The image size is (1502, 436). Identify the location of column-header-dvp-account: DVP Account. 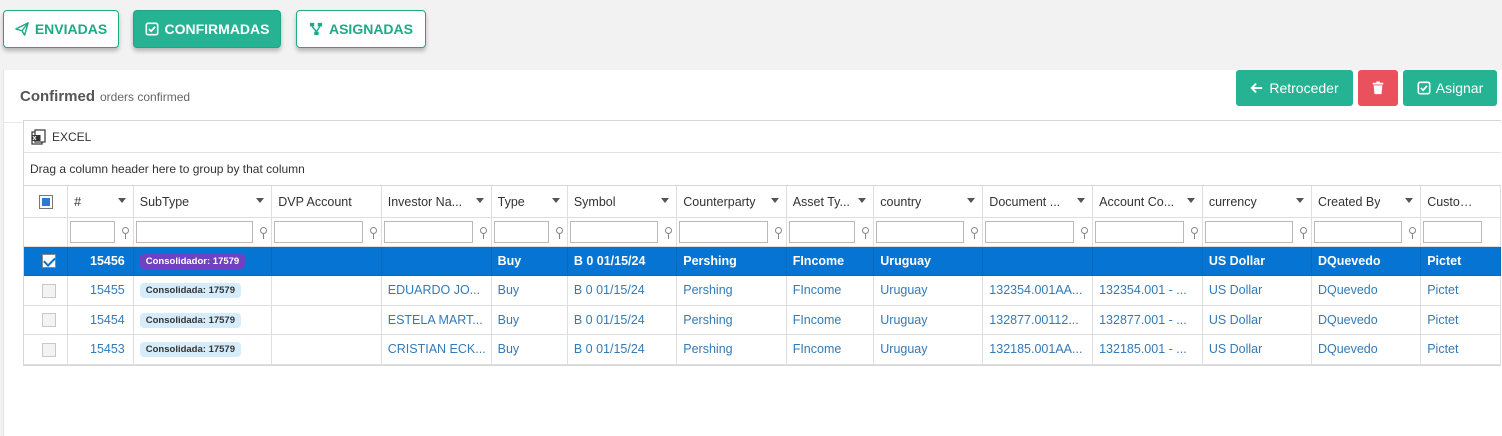
(326, 202).